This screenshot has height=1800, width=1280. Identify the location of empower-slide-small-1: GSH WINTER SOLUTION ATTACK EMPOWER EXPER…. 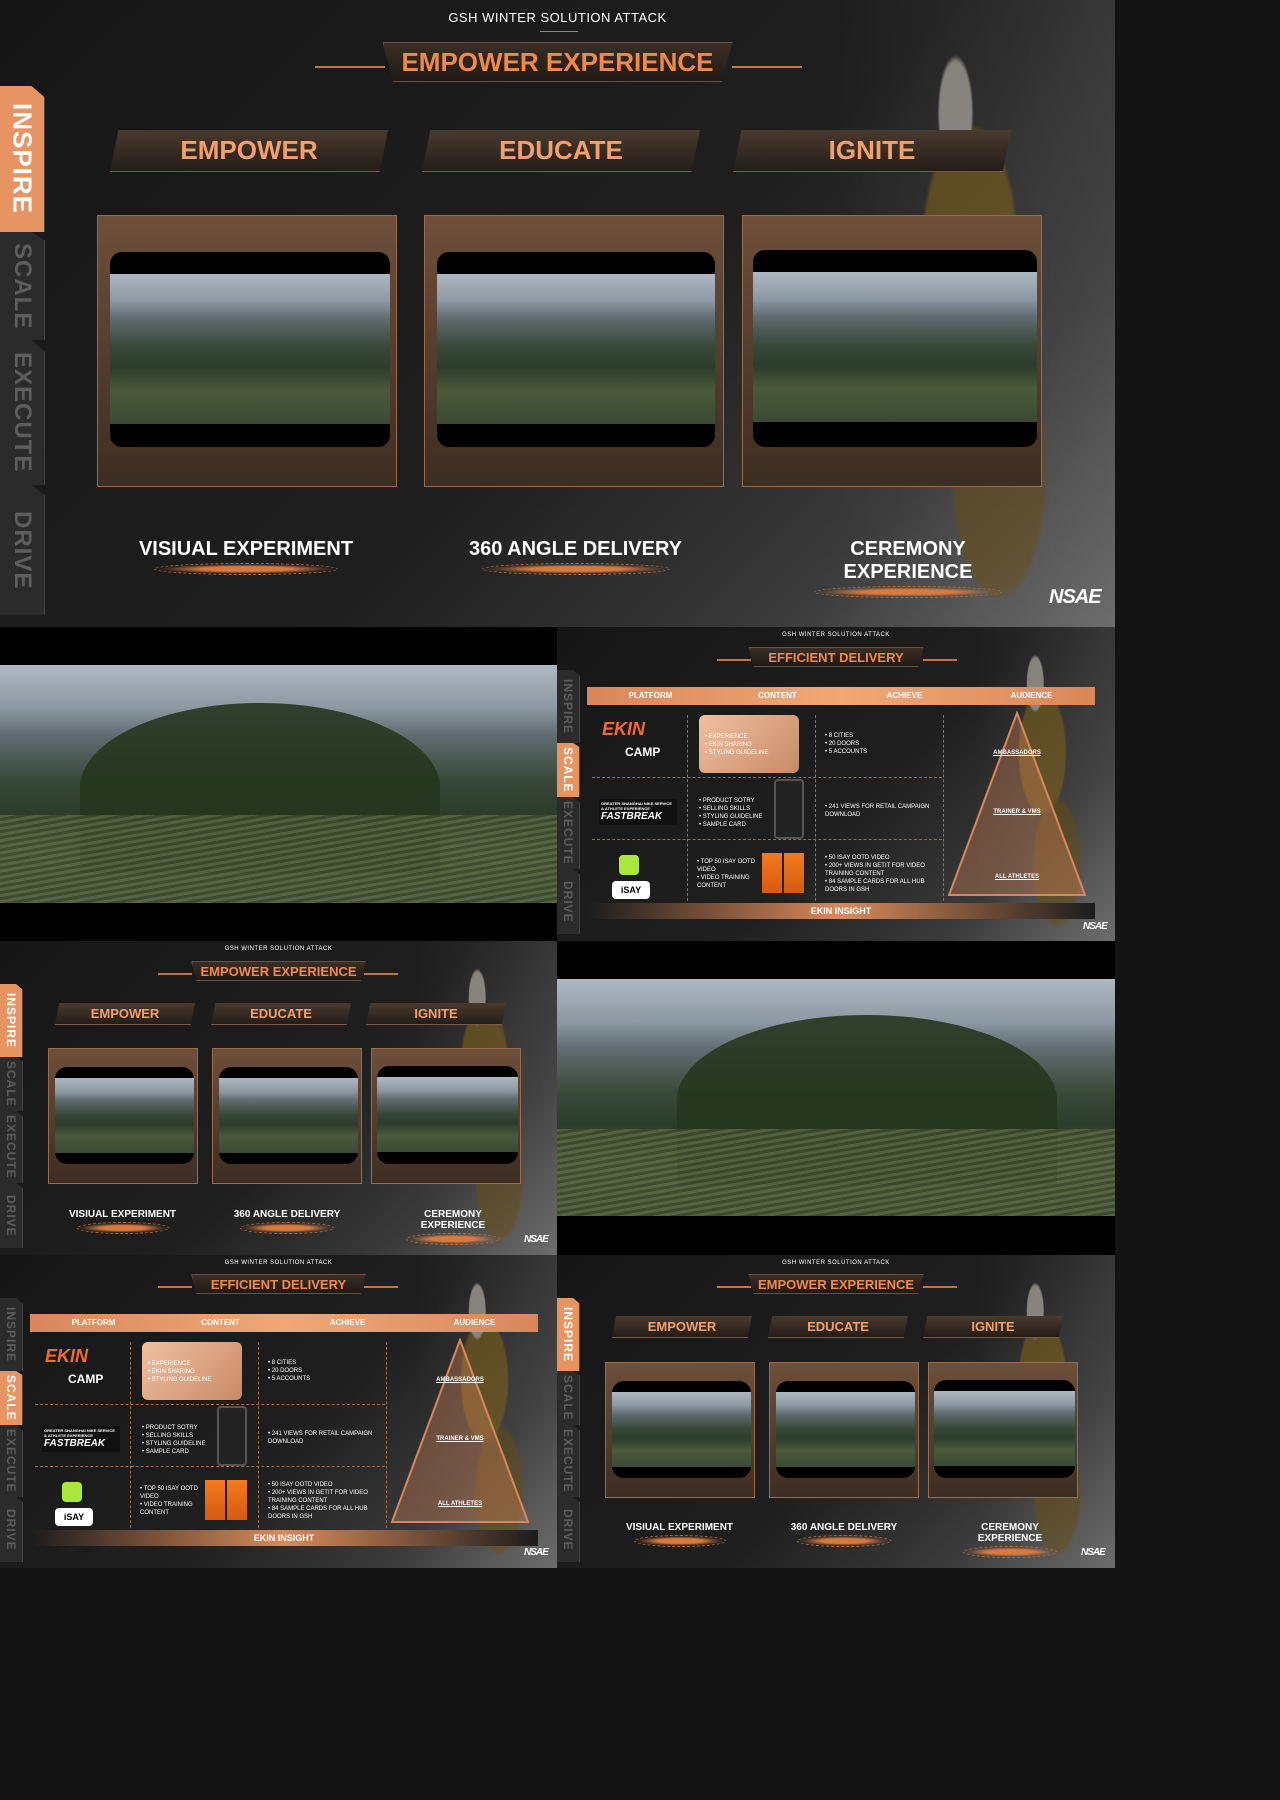
(278, 1098).